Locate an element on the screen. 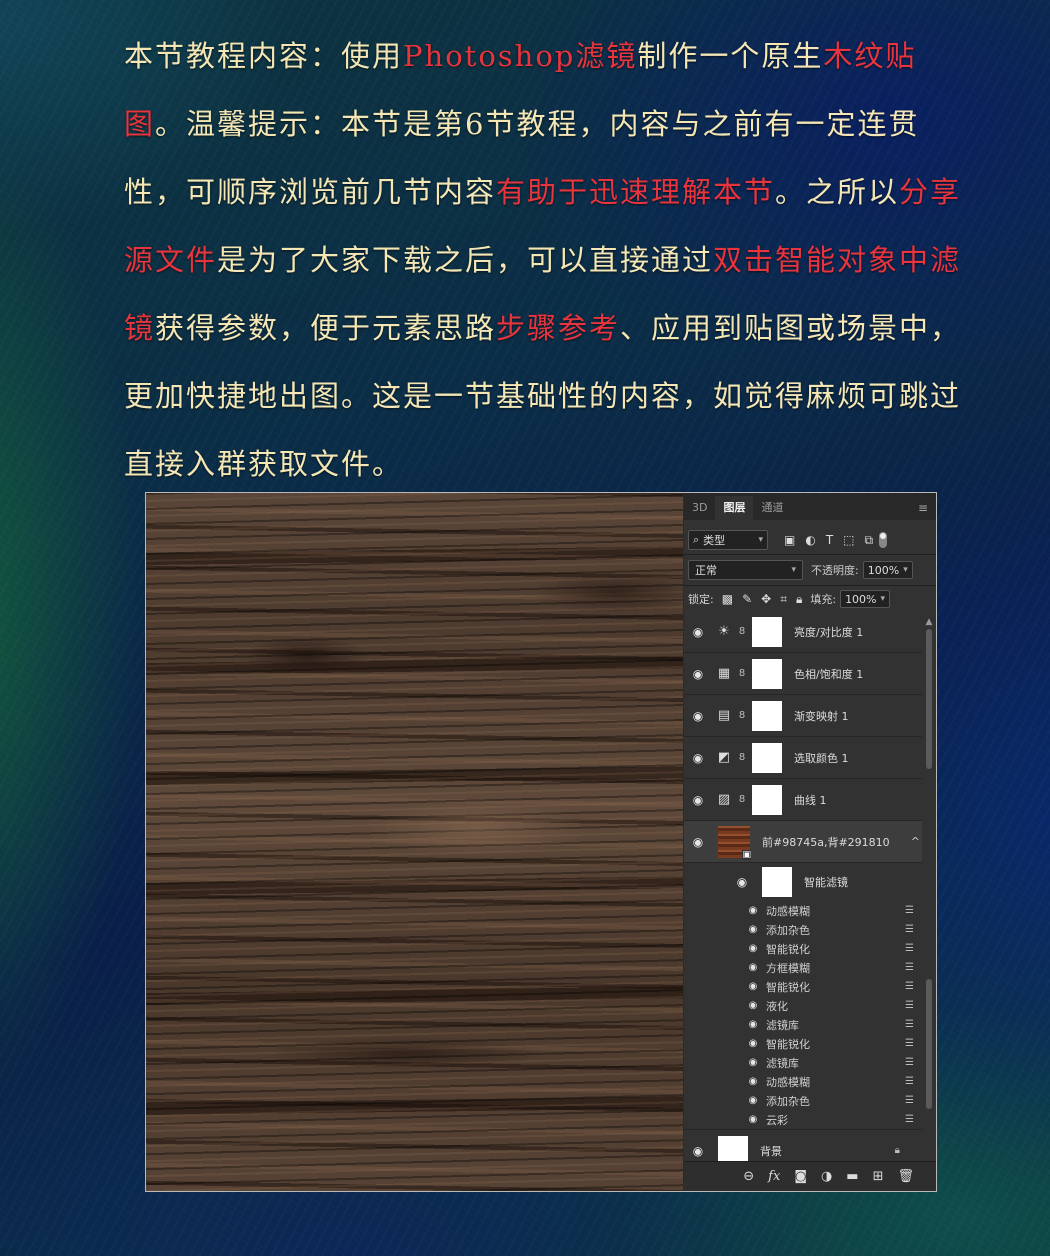  lock-icons: ▩ ✎ ✥ ⌗ 🔒︎ is located at coordinates (762, 599).